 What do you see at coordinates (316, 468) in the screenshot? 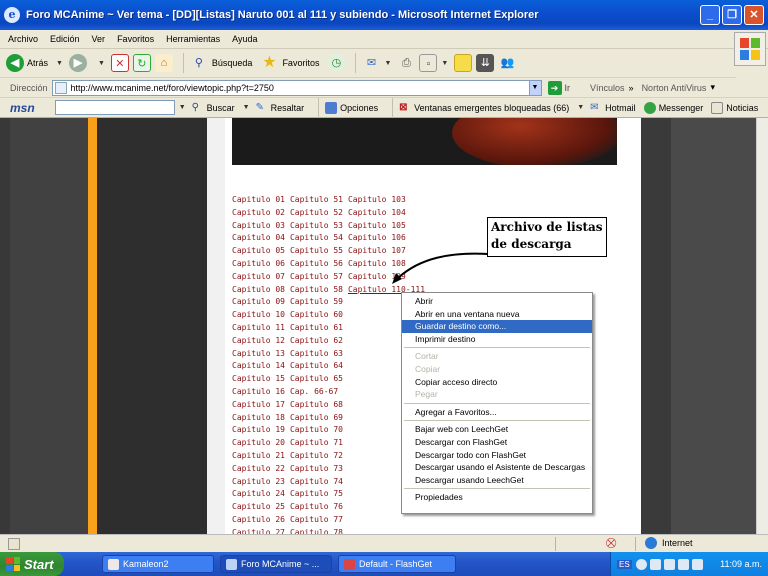
I see `chapter-link: Capitulo 73` at bounding box center [316, 468].